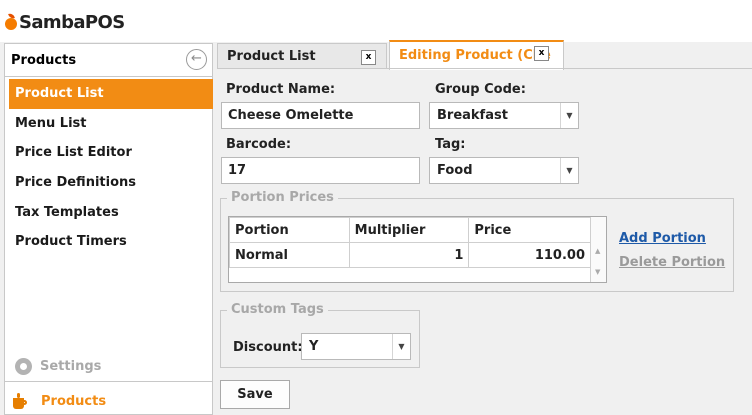 This screenshot has height=415, width=752. What do you see at coordinates (108, 60) in the screenshot?
I see `sidebar-header: Products ←` at bounding box center [108, 60].